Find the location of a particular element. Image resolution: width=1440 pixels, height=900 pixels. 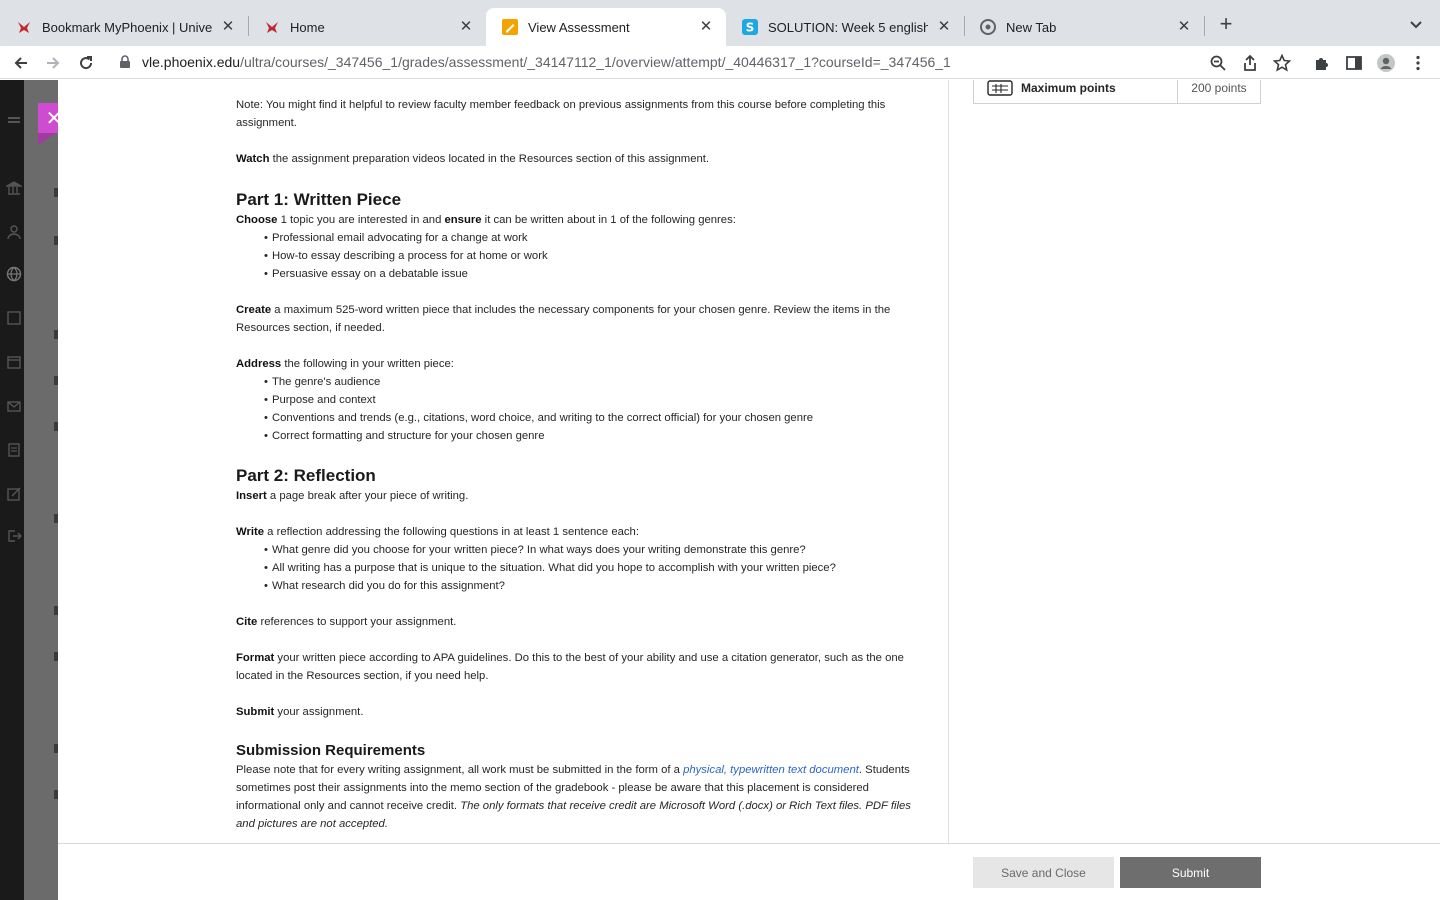

tab-bookmark-myphoenix: Bookmark MyPhoenix | Univers ✕ is located at coordinates (124, 27).